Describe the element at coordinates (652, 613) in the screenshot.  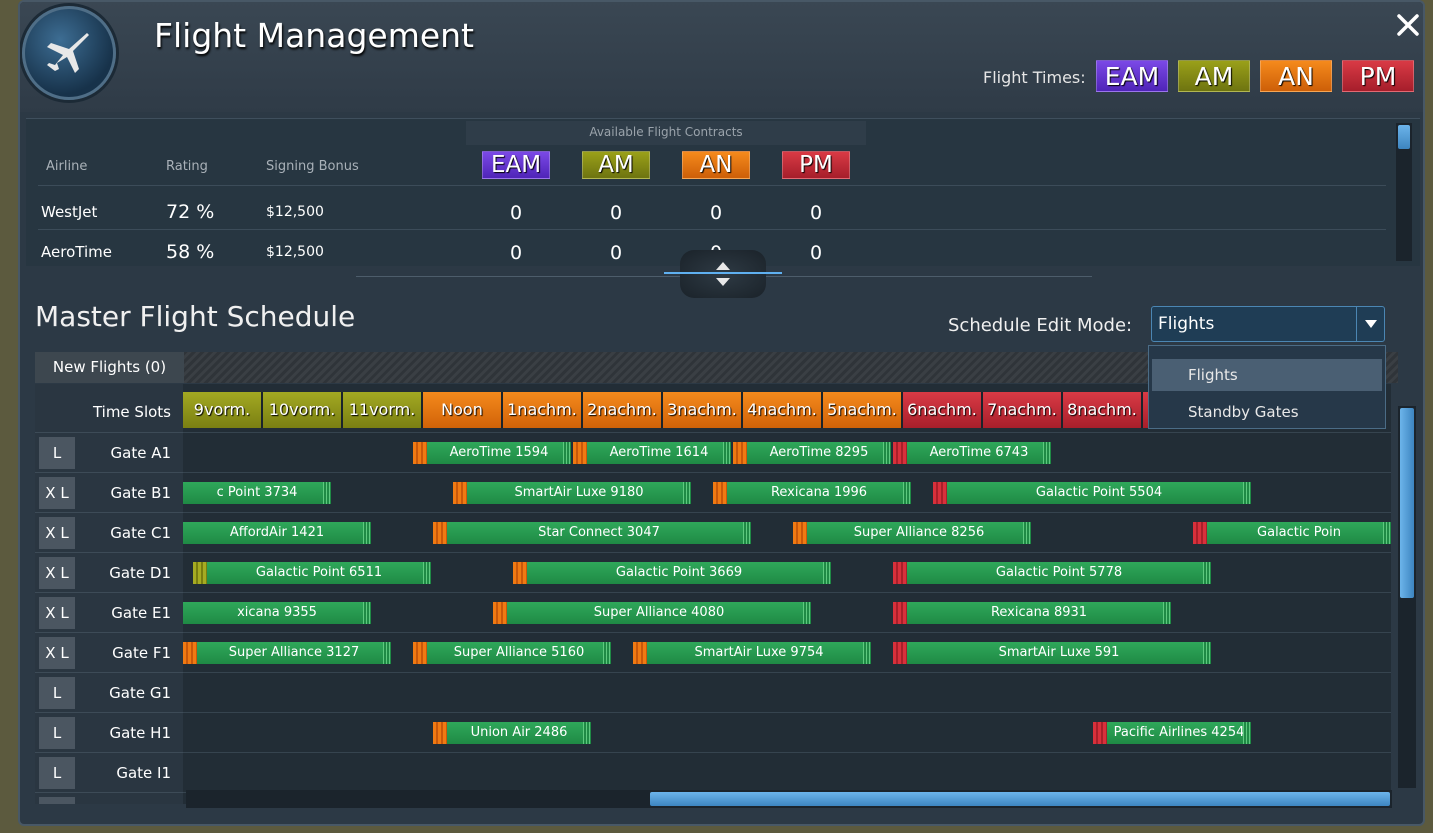
I see `flight-bar: Super Alliance 4080` at that location.